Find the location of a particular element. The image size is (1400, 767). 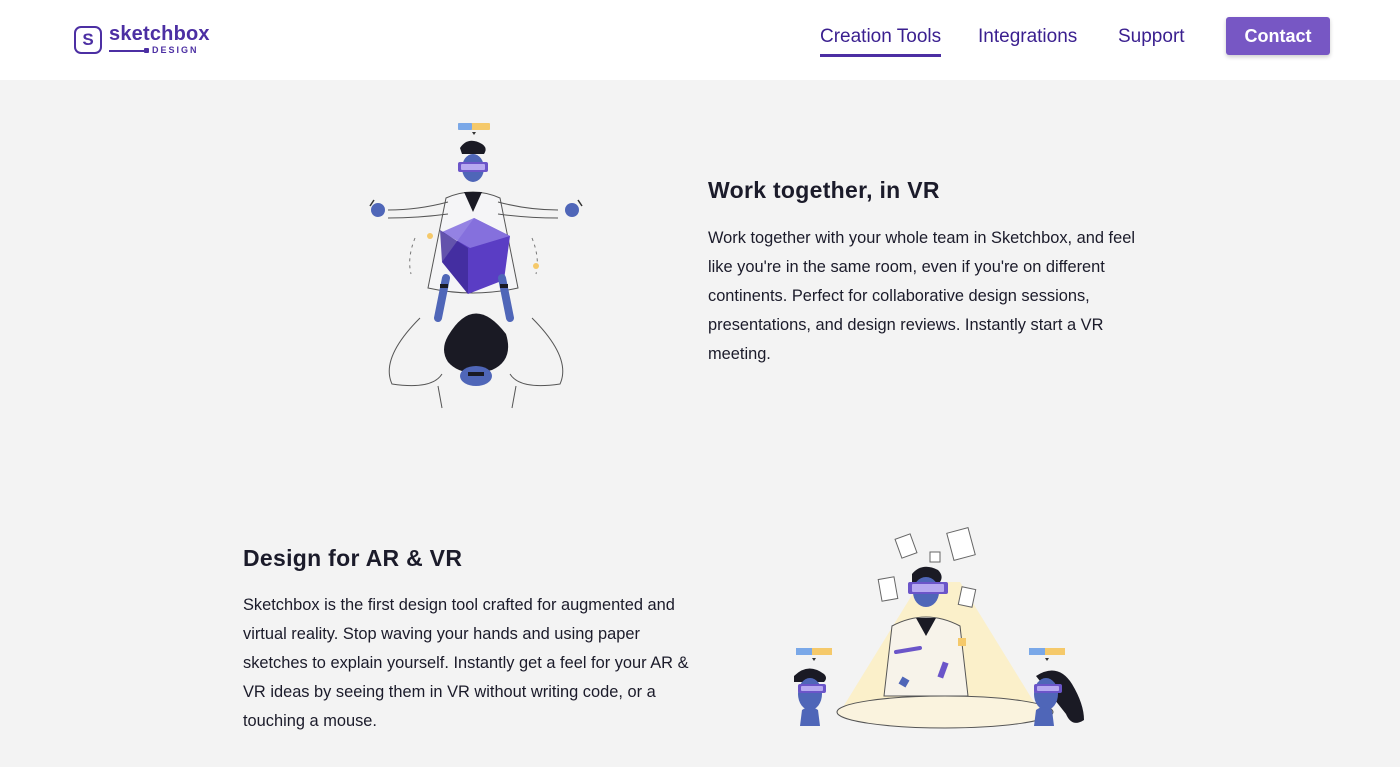

nav-support: Support is located at coordinates (1151, 37).